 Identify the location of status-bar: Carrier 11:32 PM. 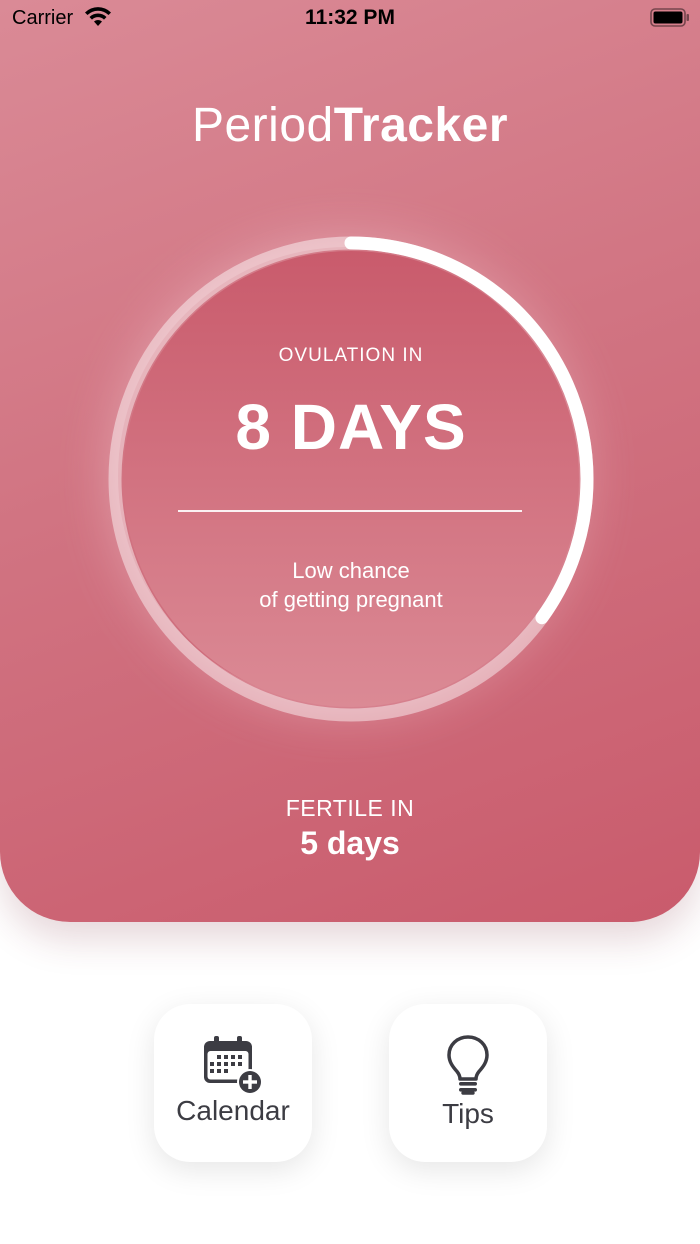
(350, 18).